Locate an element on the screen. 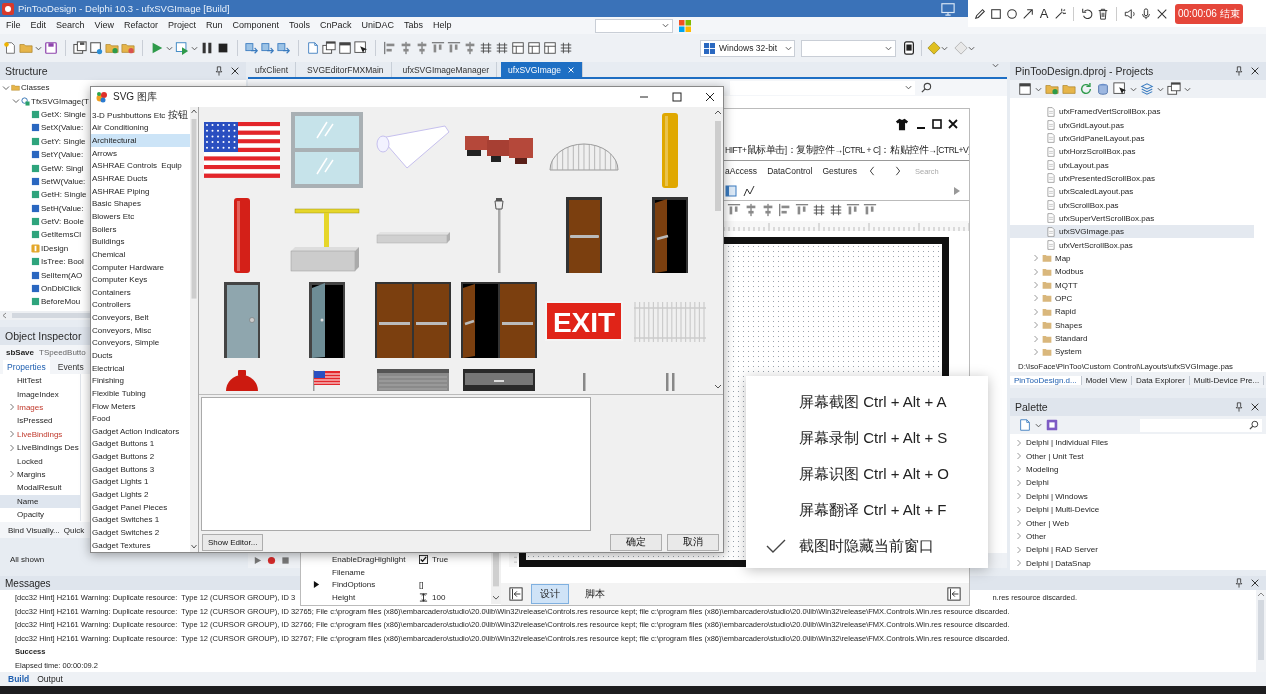  category-item: Blowers Etc is located at coordinates (140, 216).